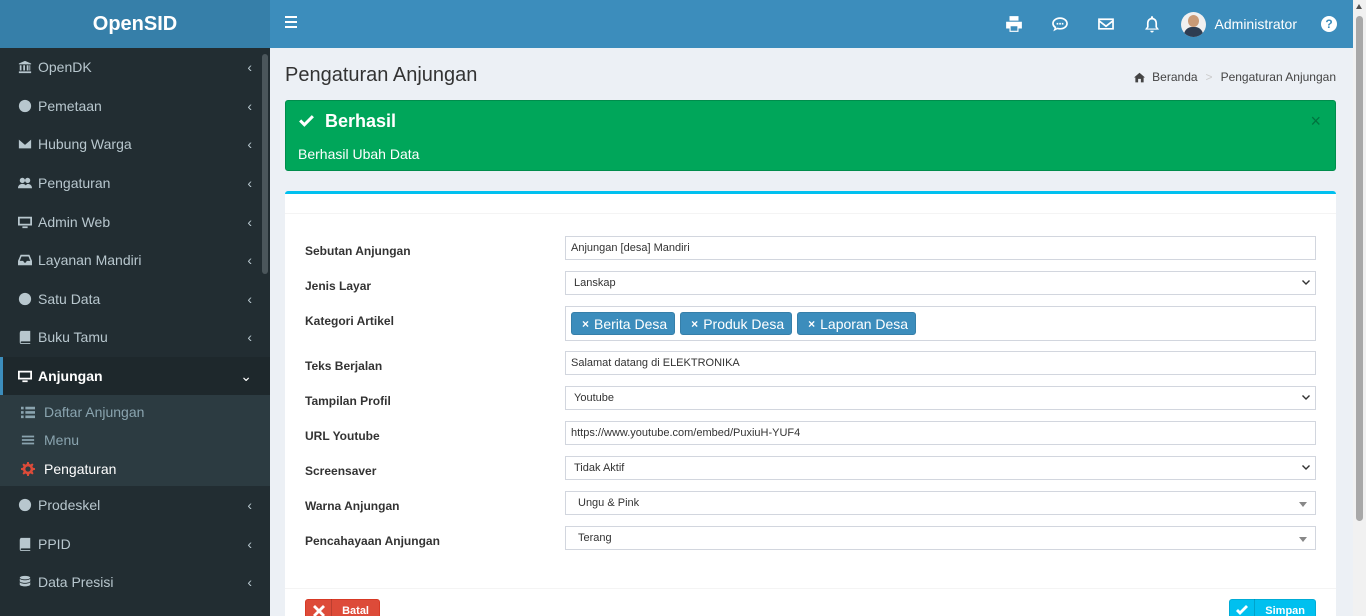 This screenshot has width=1366, height=616. I want to click on sidebar-item-data-presisi: Data Presisi ‹, so click(135, 582).